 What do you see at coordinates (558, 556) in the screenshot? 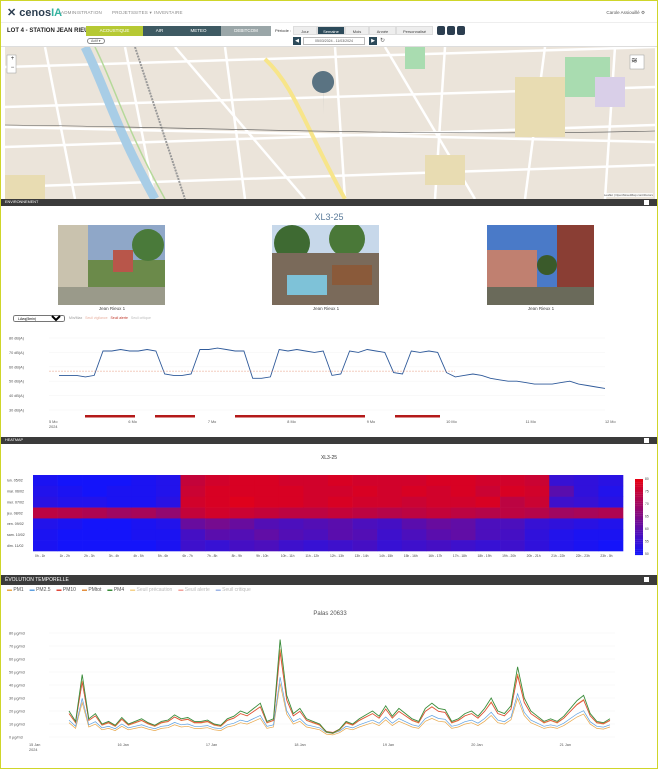
I see `heatmap-col-label: 21h - 22h` at bounding box center [558, 556].